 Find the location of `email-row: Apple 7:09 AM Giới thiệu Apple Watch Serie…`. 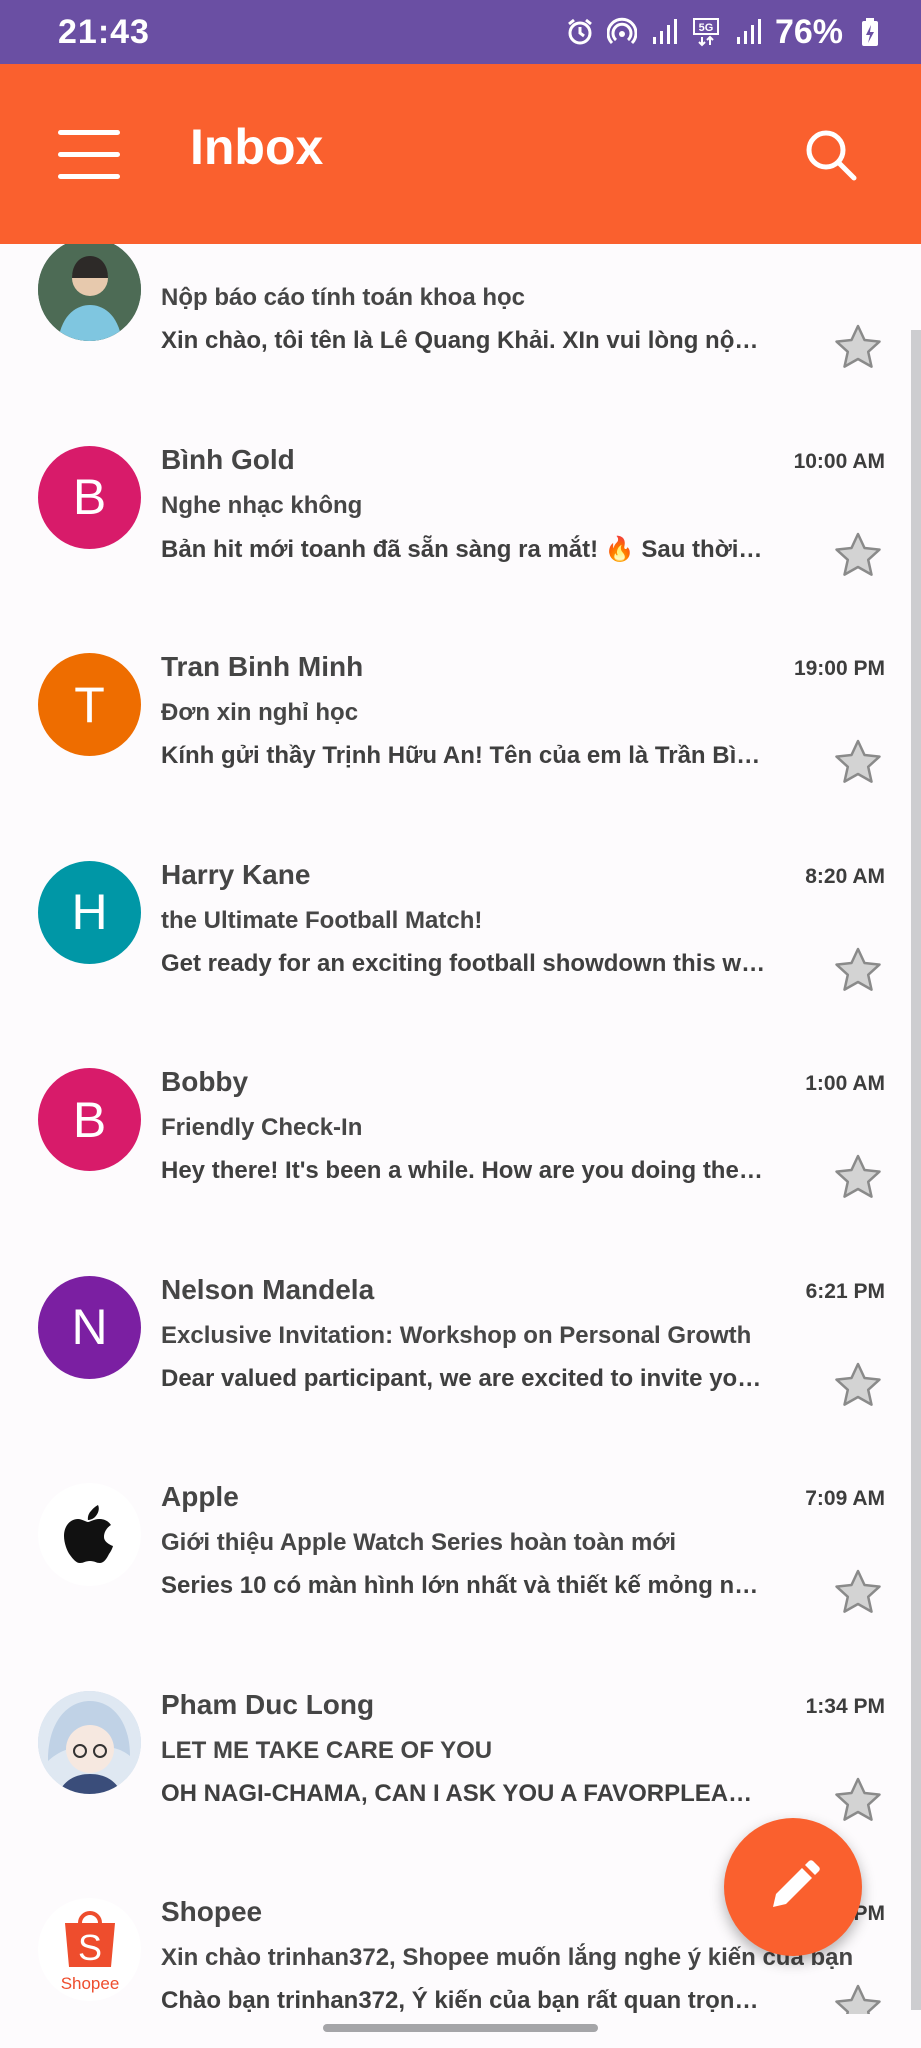

email-row: Apple 7:09 AM Giới thiệu Apple Watch Serie… is located at coordinates (452, 1585).